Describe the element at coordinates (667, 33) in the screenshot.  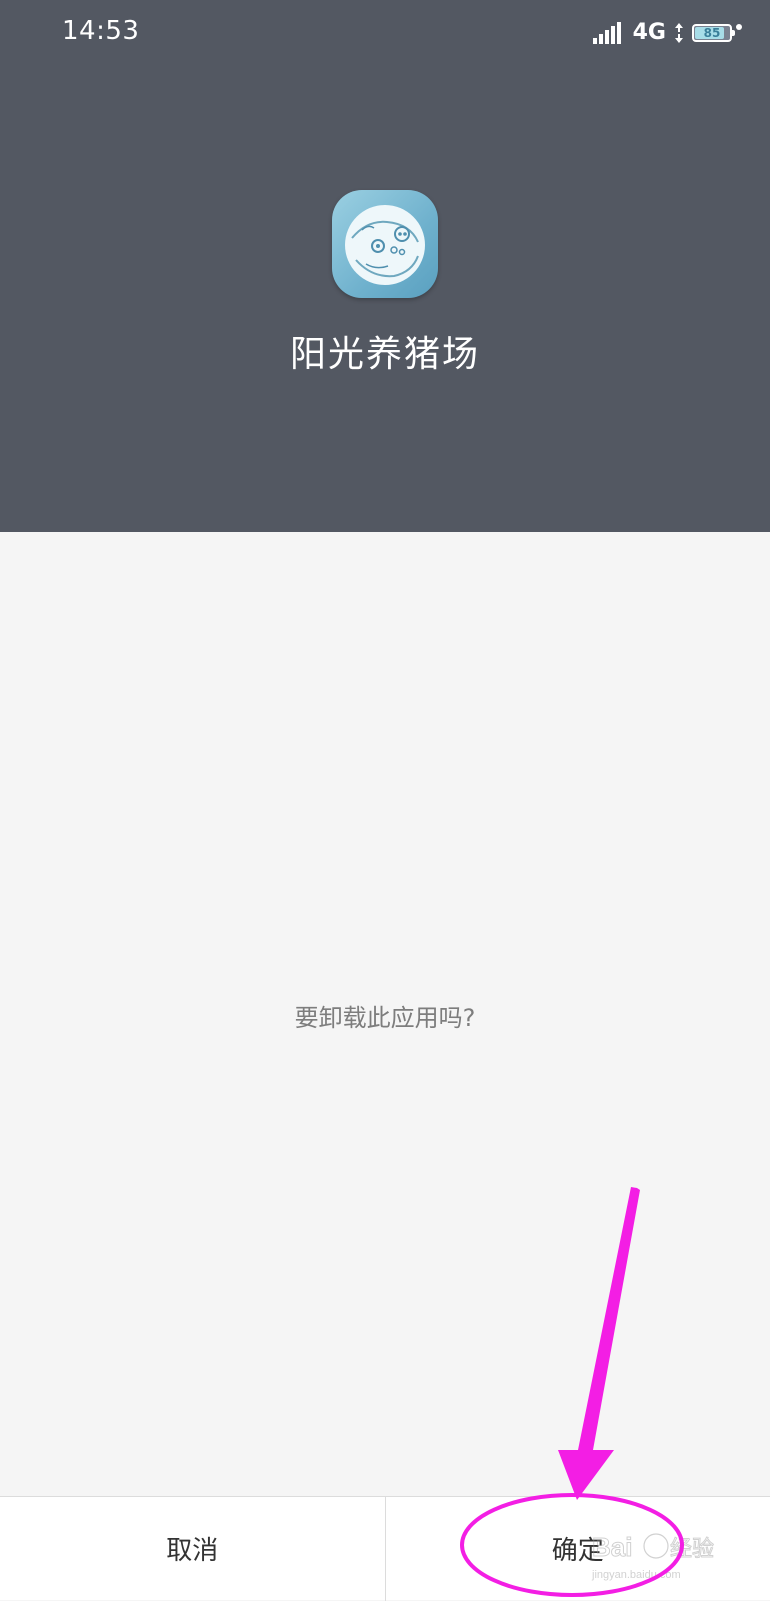
I see `status-indicators: 4G 85` at that location.